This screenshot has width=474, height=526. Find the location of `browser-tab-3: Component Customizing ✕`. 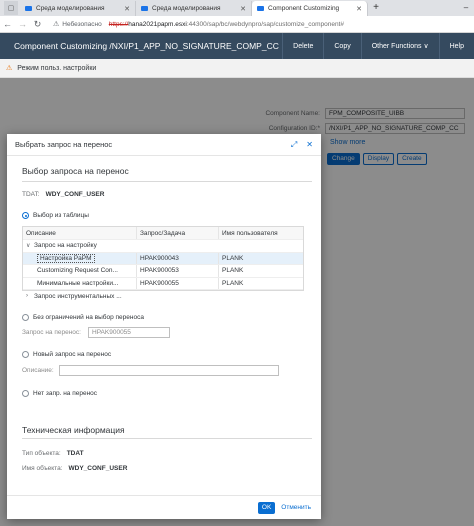

browser-tab-3: Component Customizing ✕ is located at coordinates (310, 8).